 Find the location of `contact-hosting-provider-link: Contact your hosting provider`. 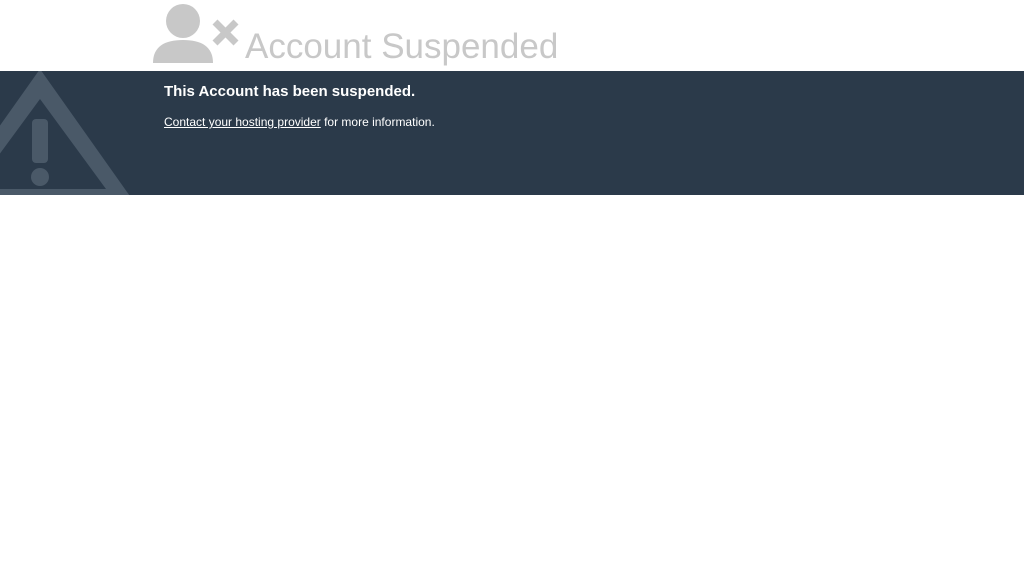

contact-hosting-provider-link: Contact your hosting provider is located at coordinates (242, 122).